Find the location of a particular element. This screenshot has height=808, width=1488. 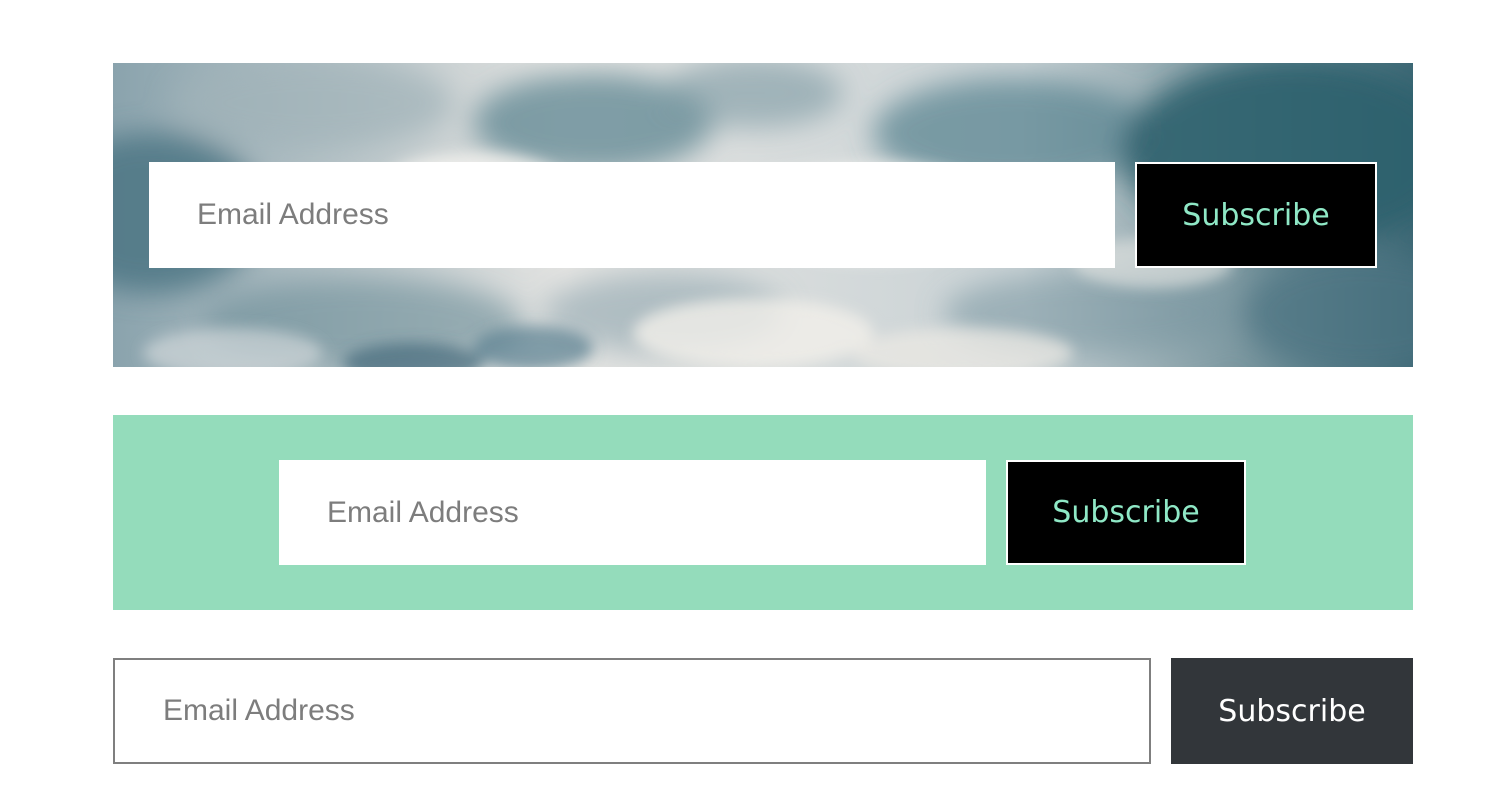

newsletter-form-plain: Subscribe is located at coordinates (763, 711).